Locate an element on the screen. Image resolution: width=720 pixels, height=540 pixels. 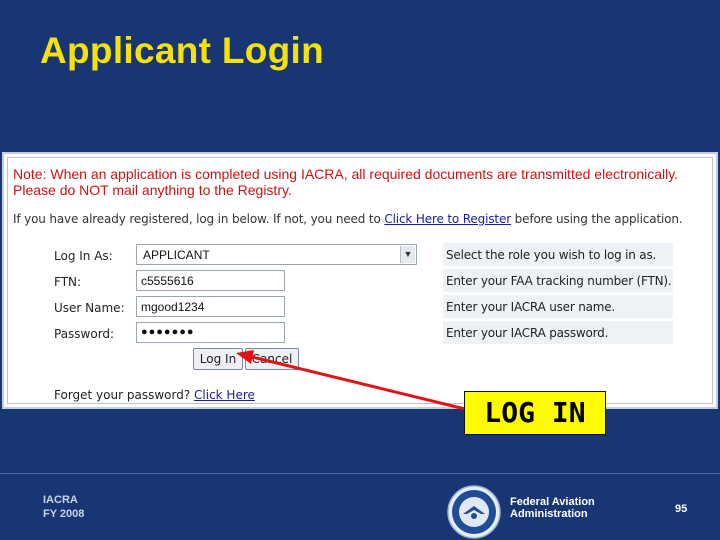
faa-org-line-1: Federal Aviation is located at coordinates (552, 502).